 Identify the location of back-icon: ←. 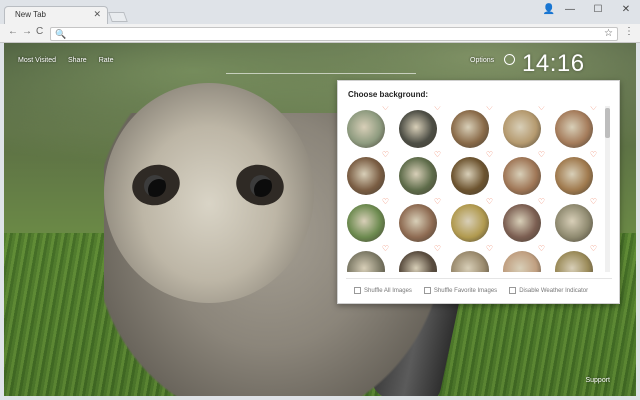
(13, 31).